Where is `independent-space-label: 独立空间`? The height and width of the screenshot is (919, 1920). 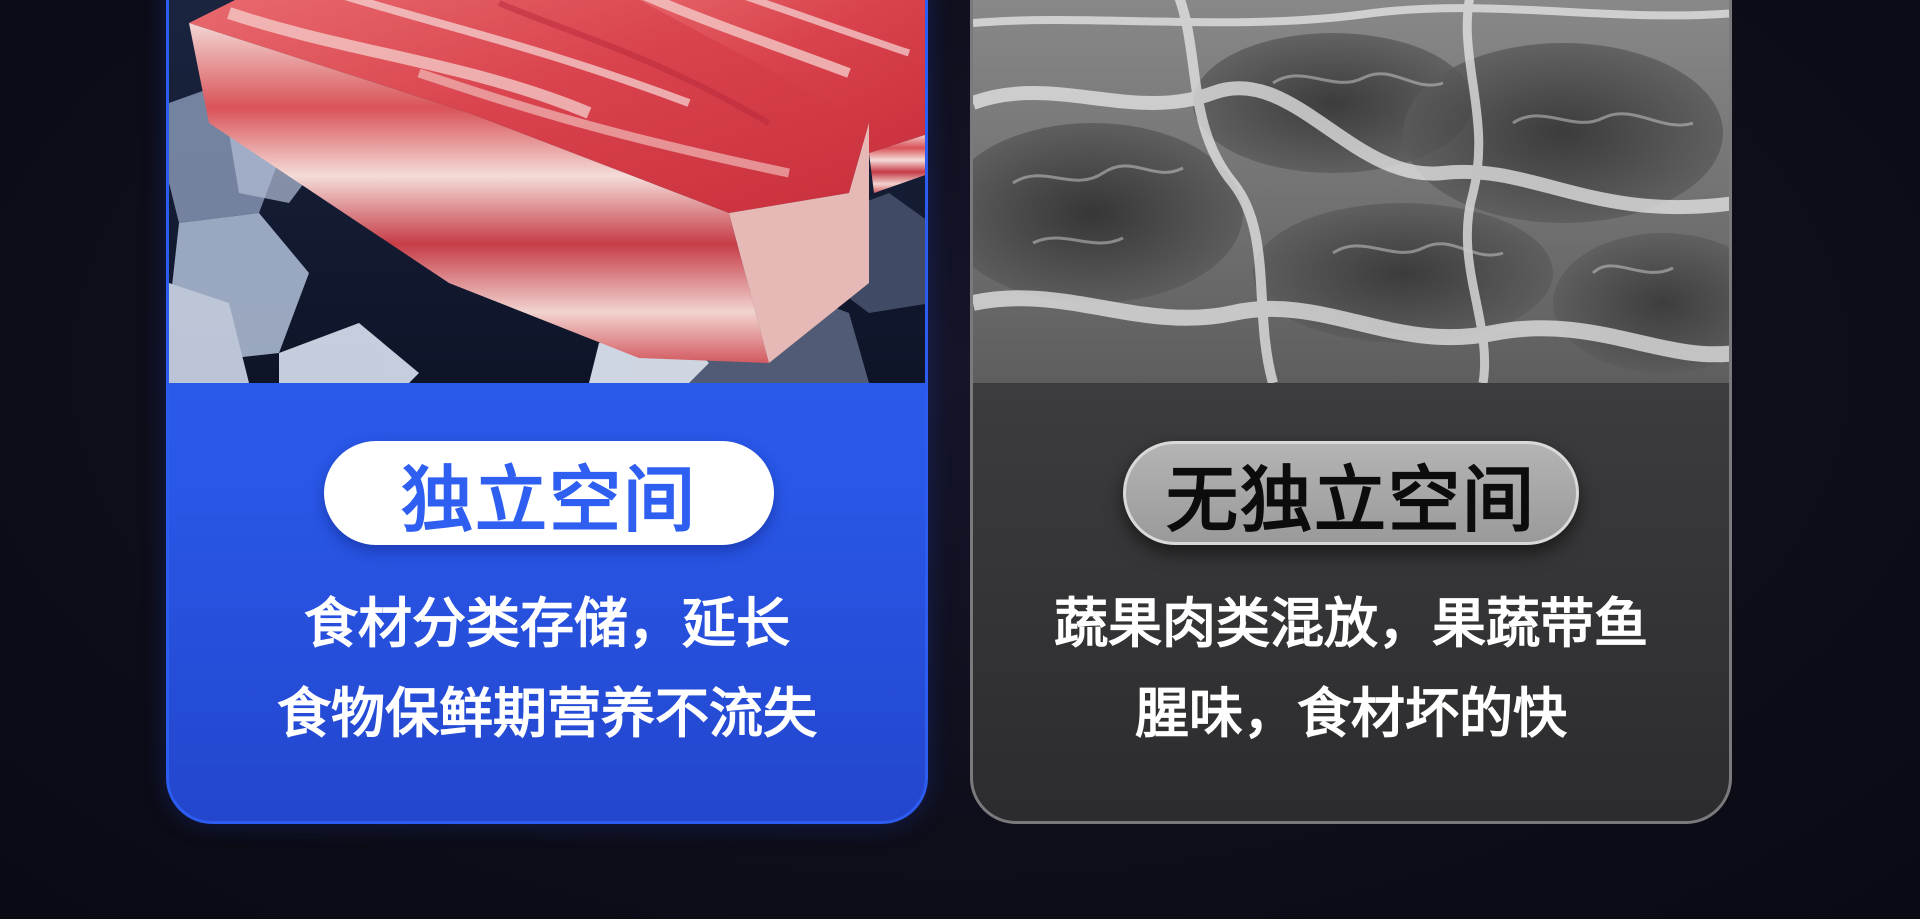
independent-space-label: 独立空间 is located at coordinates (549, 493).